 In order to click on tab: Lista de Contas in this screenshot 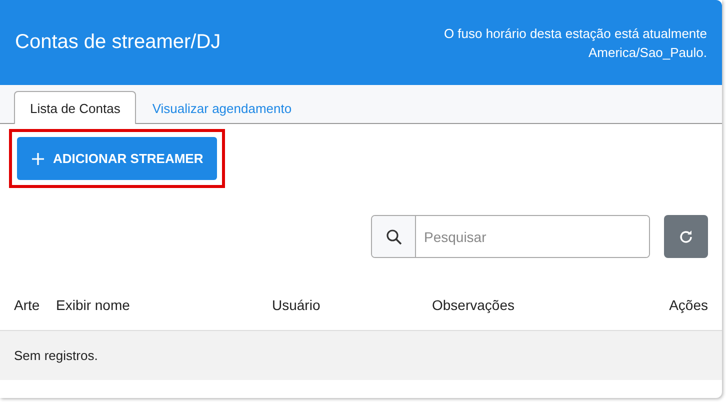, I will do `click(75, 107)`.